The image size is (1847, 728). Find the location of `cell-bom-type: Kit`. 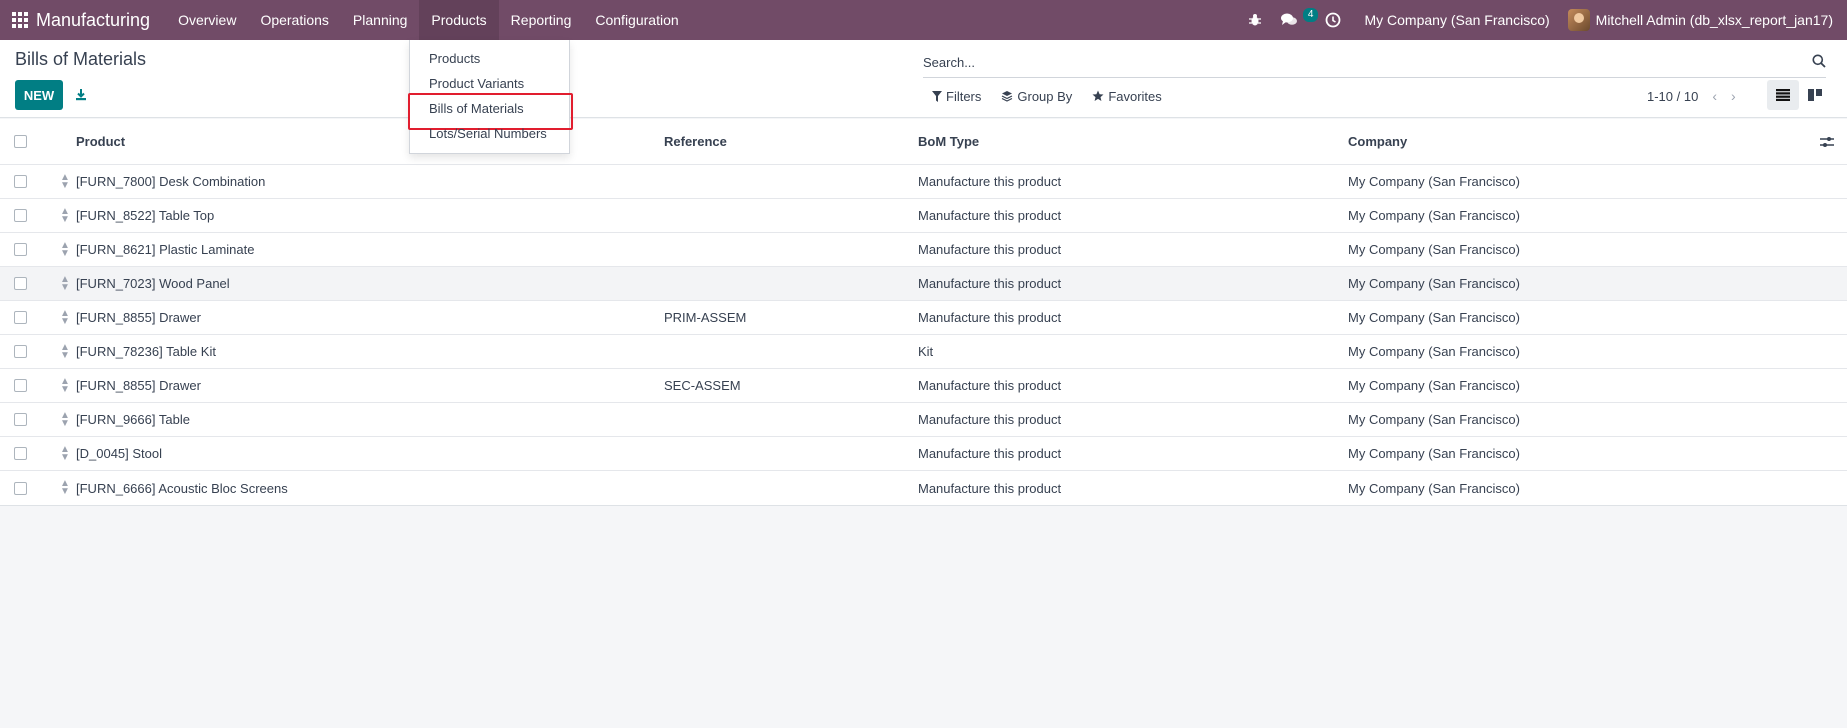

cell-bom-type: Kit is located at coordinates (926, 351).